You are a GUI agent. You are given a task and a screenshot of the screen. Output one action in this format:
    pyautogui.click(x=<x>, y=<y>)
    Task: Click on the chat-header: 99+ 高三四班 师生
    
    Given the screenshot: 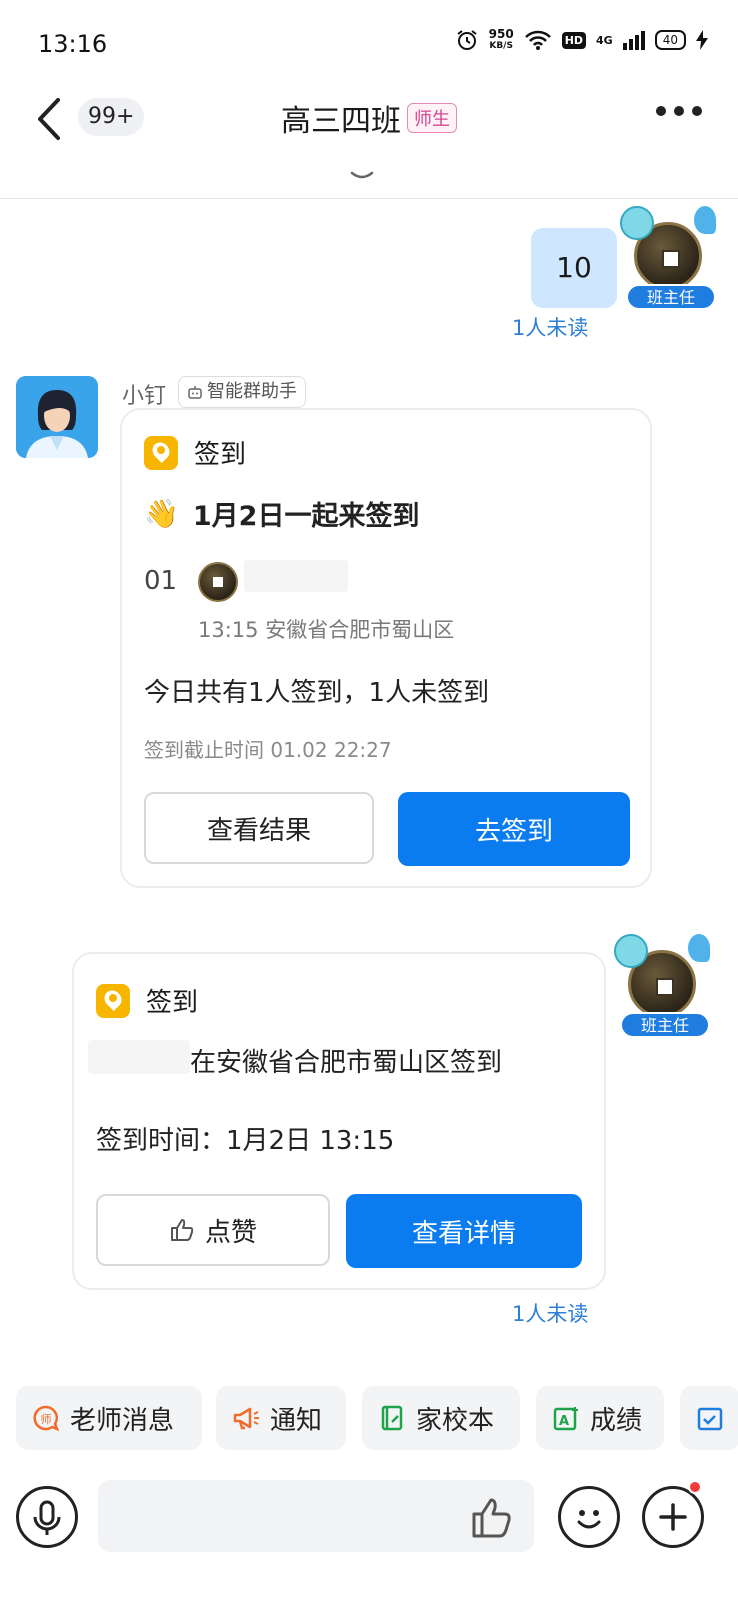 What is the action you would take?
    pyautogui.click(x=369, y=142)
    